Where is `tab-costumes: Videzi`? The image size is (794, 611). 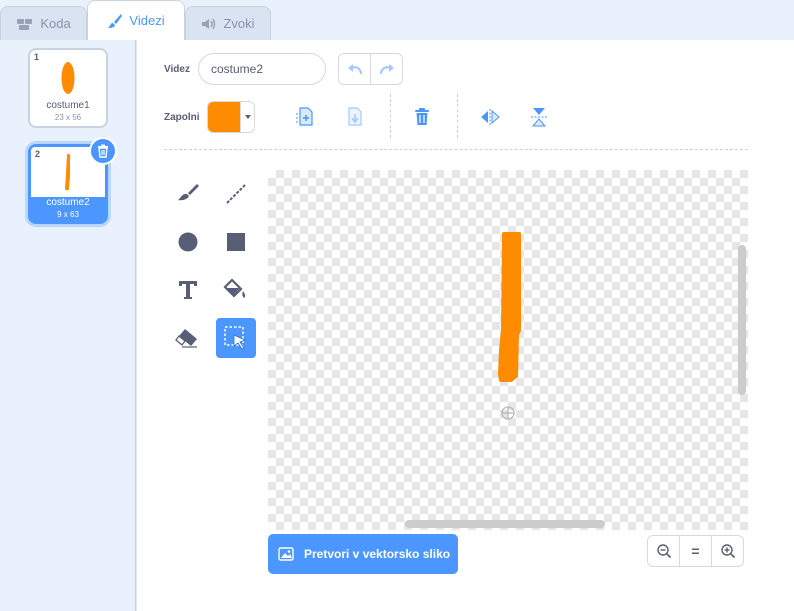 tab-costumes: Videzi is located at coordinates (136, 20).